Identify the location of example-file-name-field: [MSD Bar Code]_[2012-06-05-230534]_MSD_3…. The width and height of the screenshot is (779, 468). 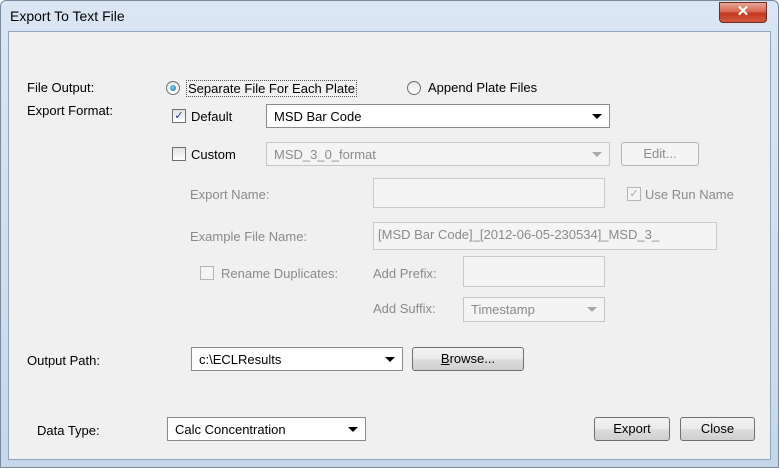
(545, 236).